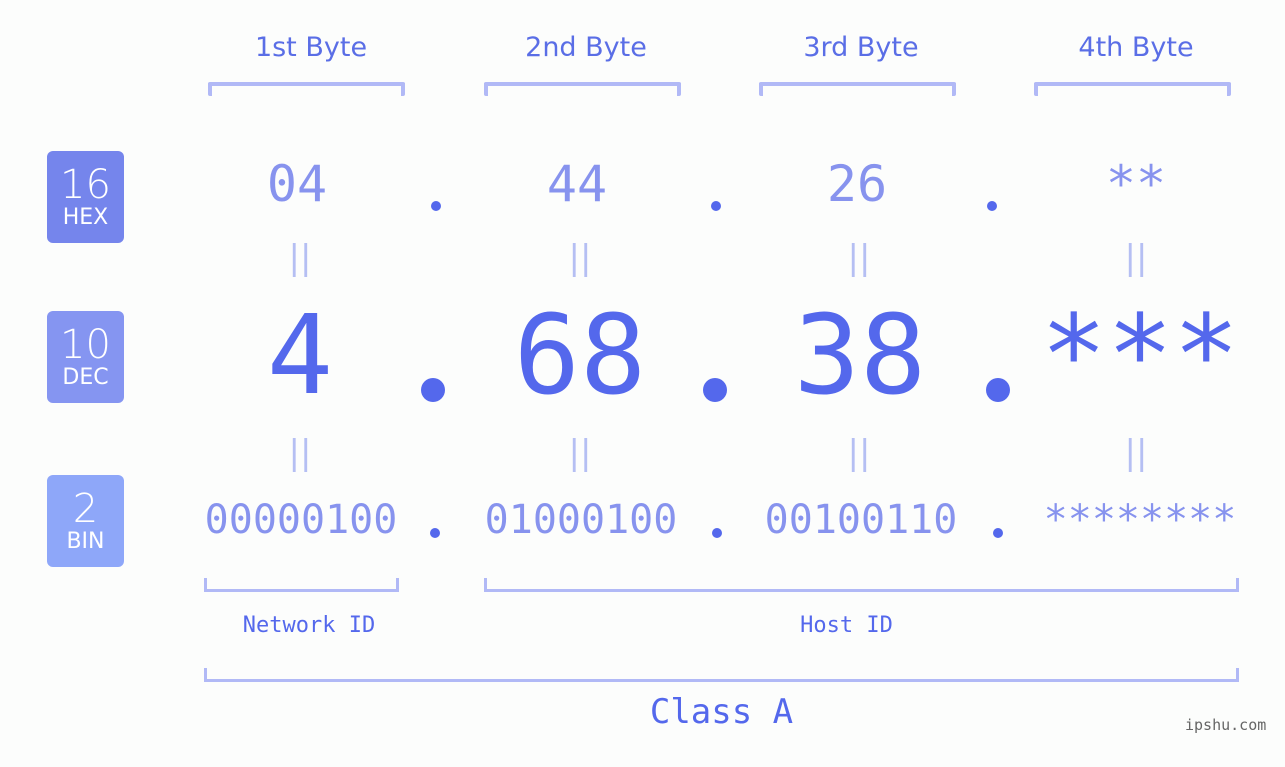  Describe the element at coordinates (586, 47) in the screenshot. I see `column-header-2: 2nd Byte` at that location.